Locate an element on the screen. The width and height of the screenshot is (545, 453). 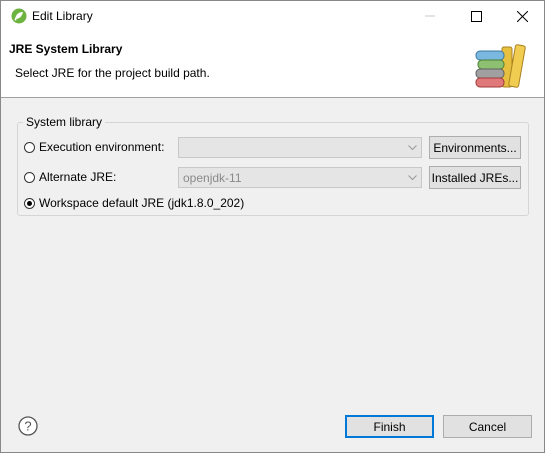
header-title: JRE System Library is located at coordinates (66, 49).